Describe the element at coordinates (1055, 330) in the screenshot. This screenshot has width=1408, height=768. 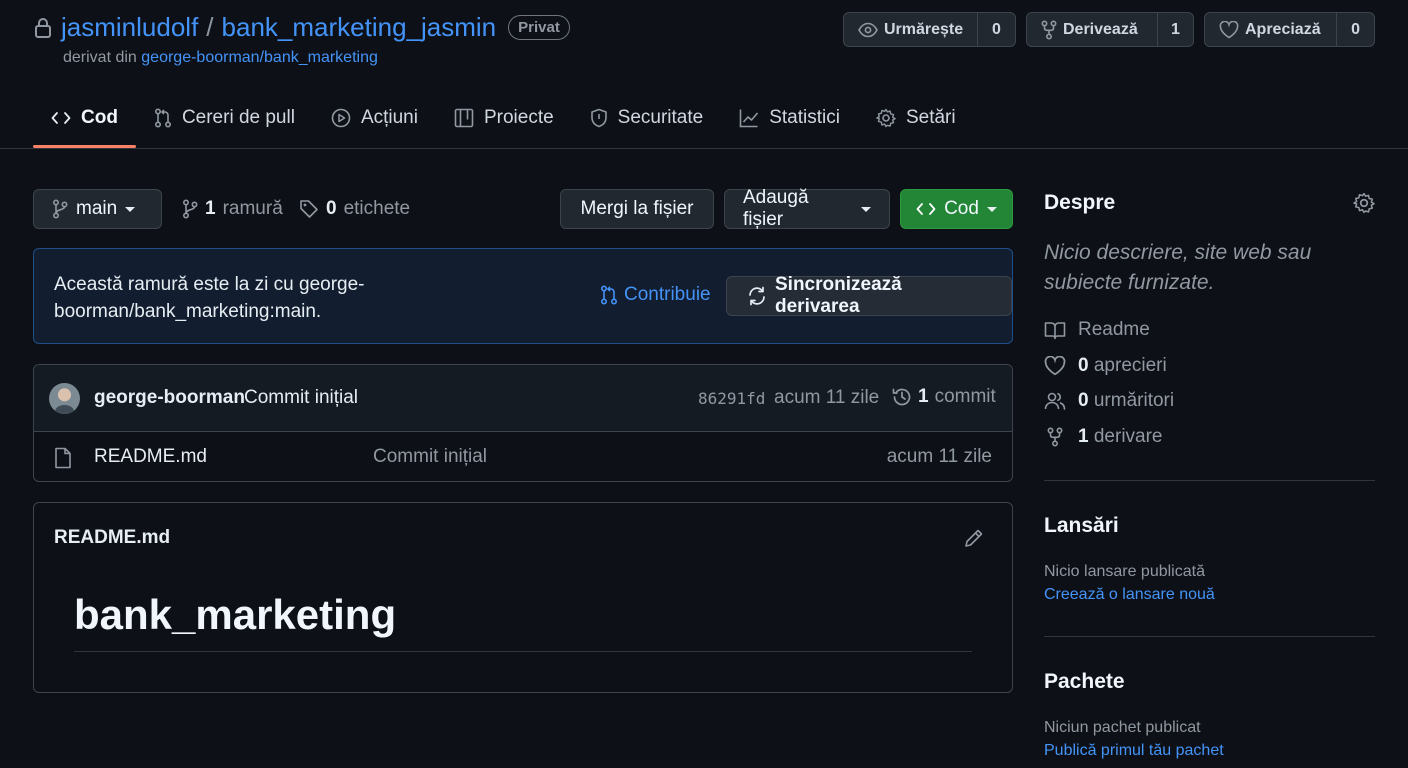
I see `book-icon` at that location.